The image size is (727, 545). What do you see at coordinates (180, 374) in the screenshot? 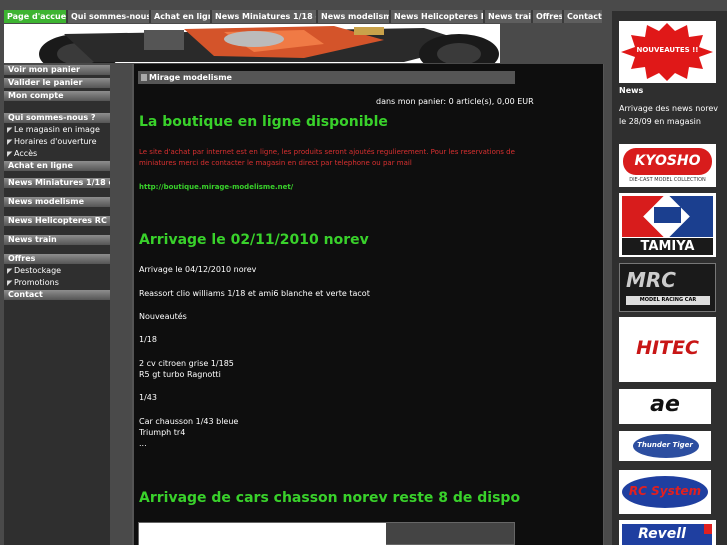
I see `news-line: R5 gt turbo Ragnotti` at bounding box center [180, 374].